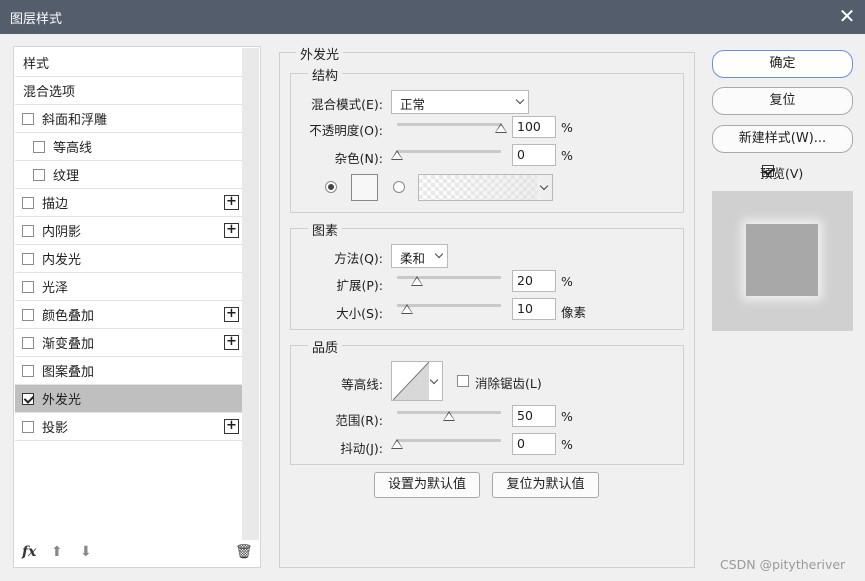 This screenshot has width=865, height=581. Describe the element at coordinates (49, 92) in the screenshot. I see `blend-options-label: 混合选项` at that location.